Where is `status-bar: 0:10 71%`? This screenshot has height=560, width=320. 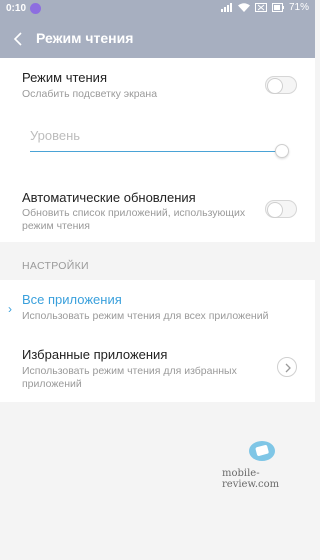 status-bar: 0:10 71% is located at coordinates (157, 9).